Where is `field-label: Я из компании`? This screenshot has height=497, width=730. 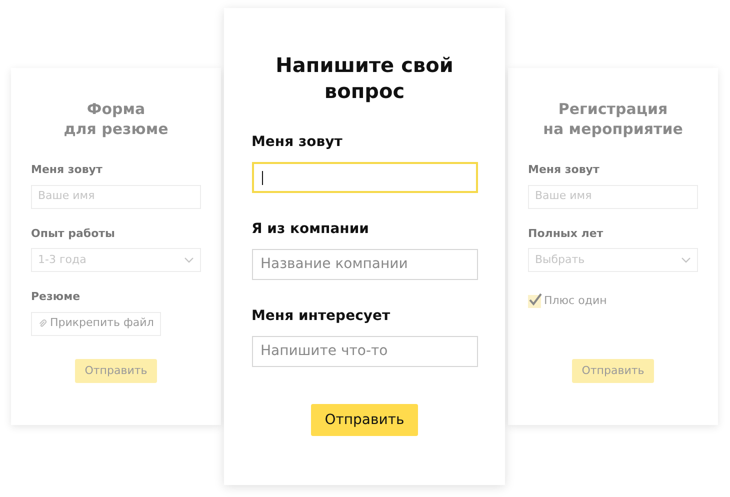
field-label: Я из компании is located at coordinates (311, 229).